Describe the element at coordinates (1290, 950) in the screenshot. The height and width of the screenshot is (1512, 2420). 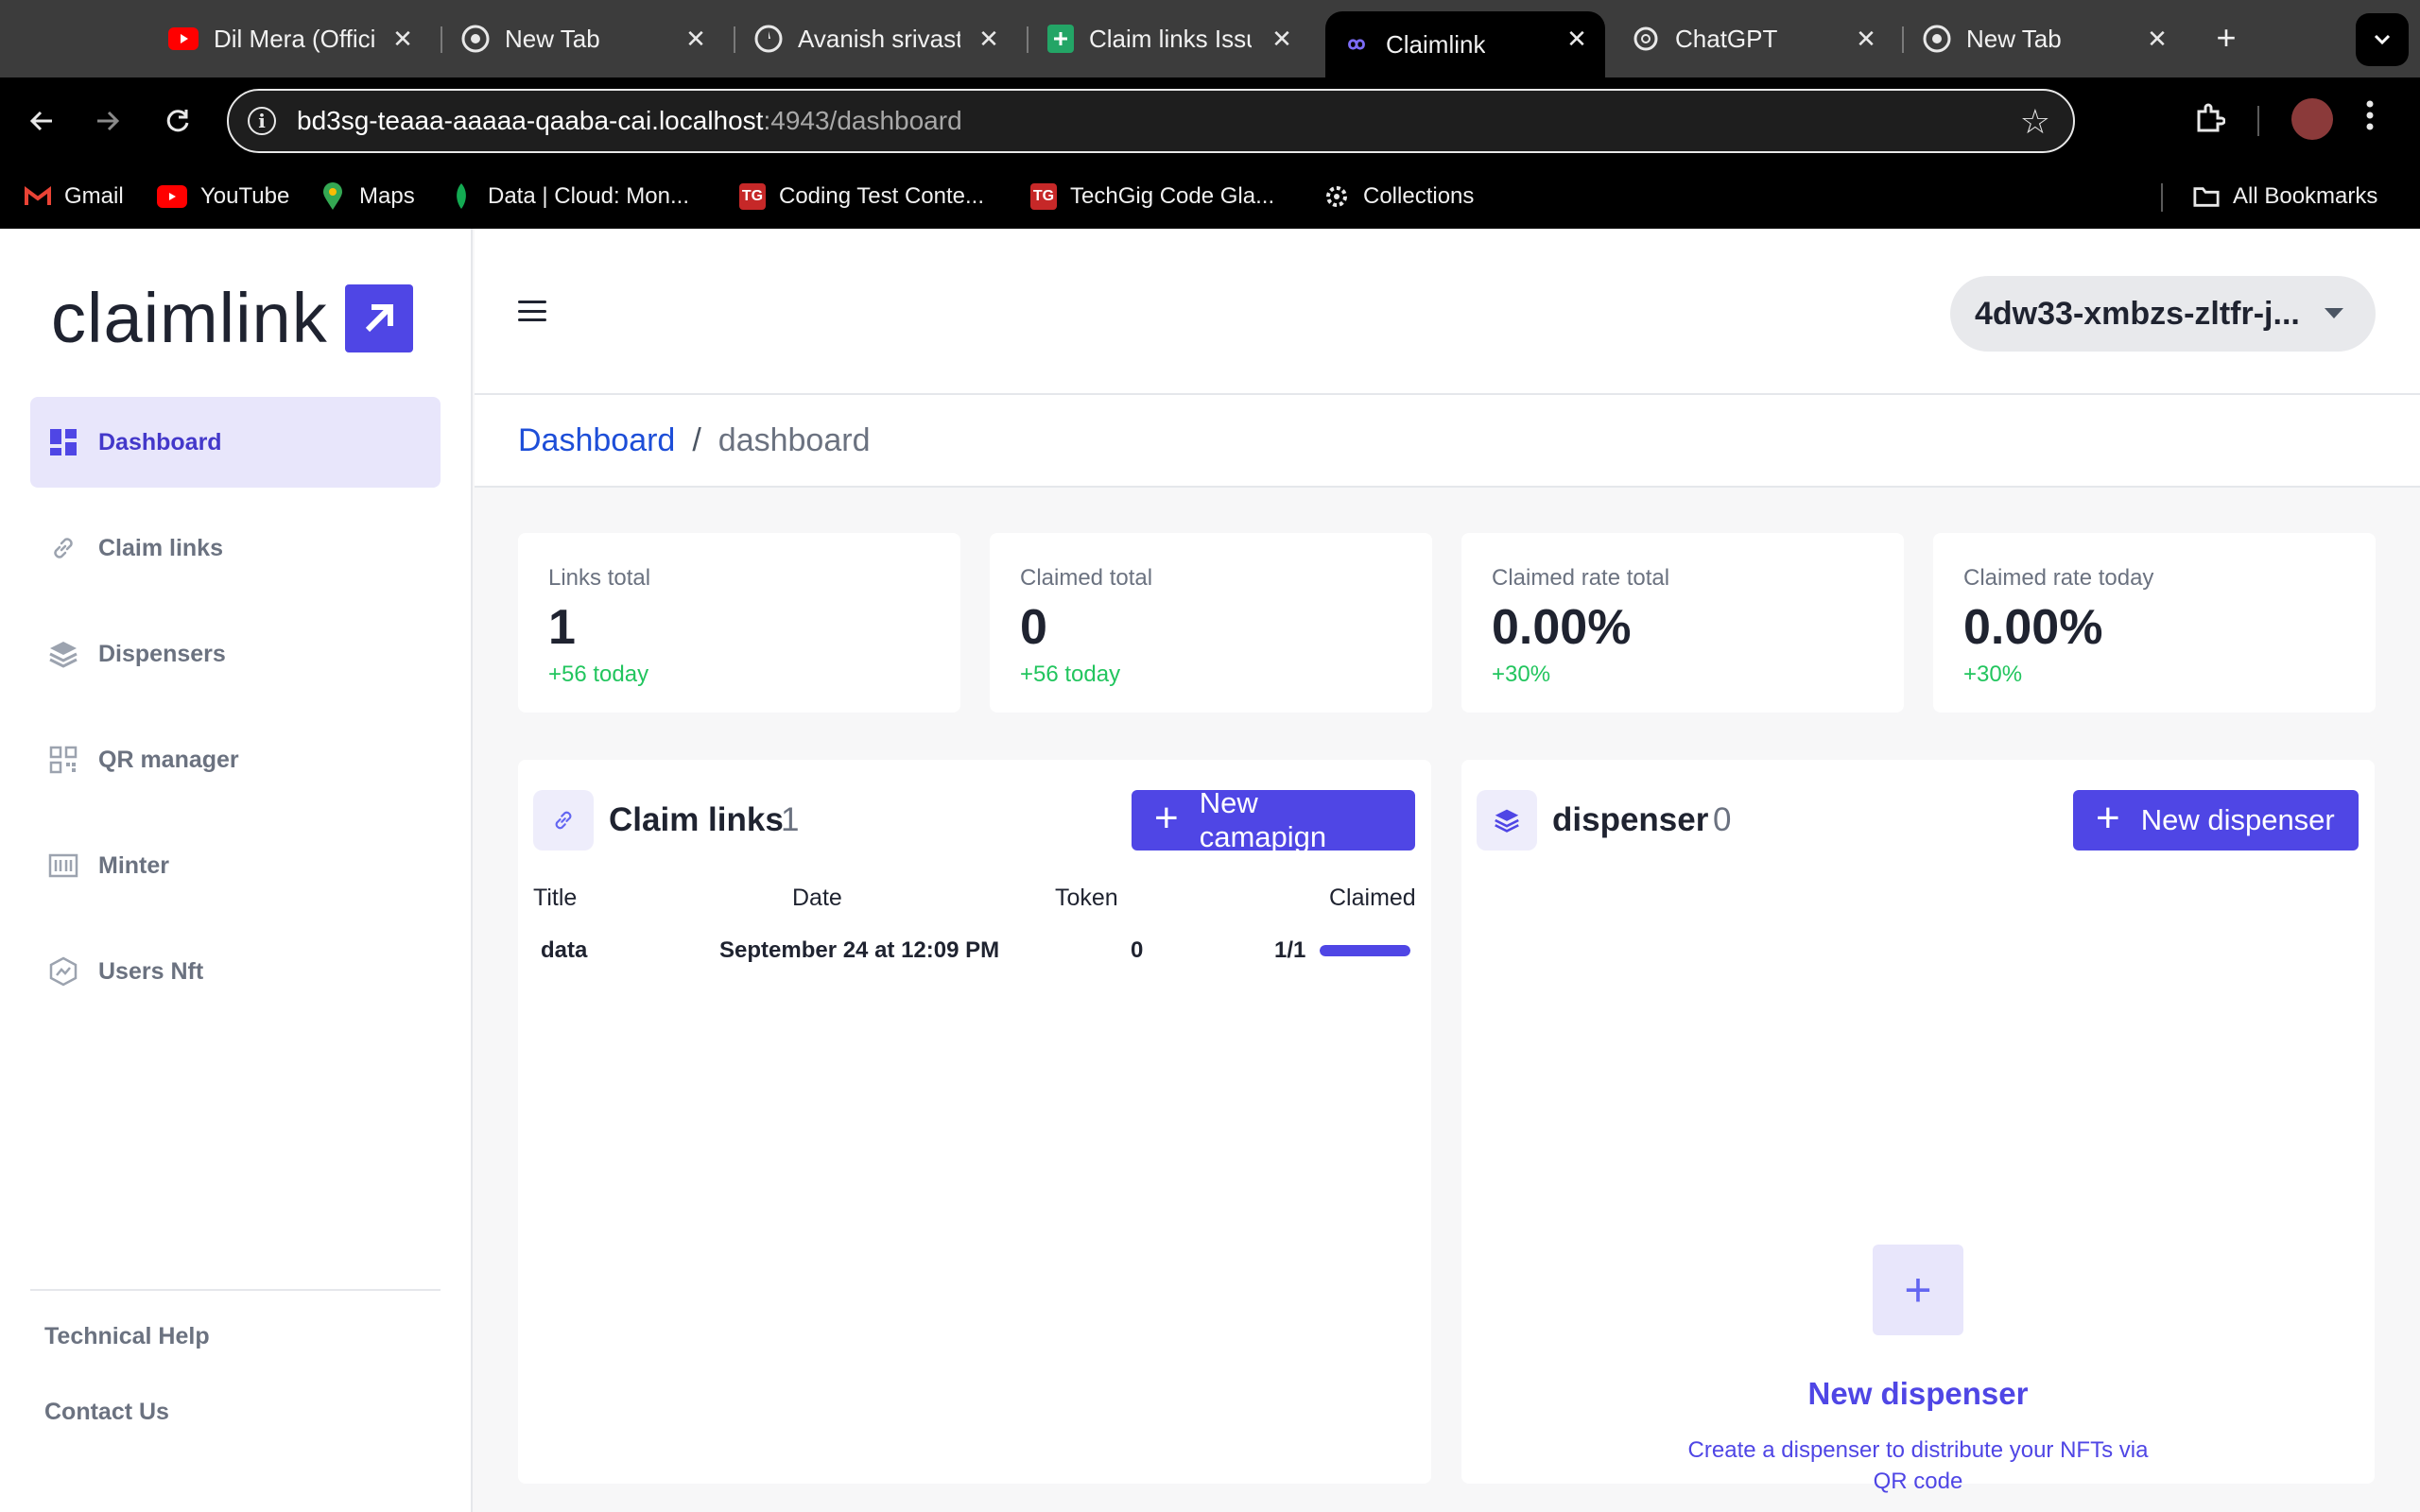
I see `cell-claimed: 1/1` at that location.